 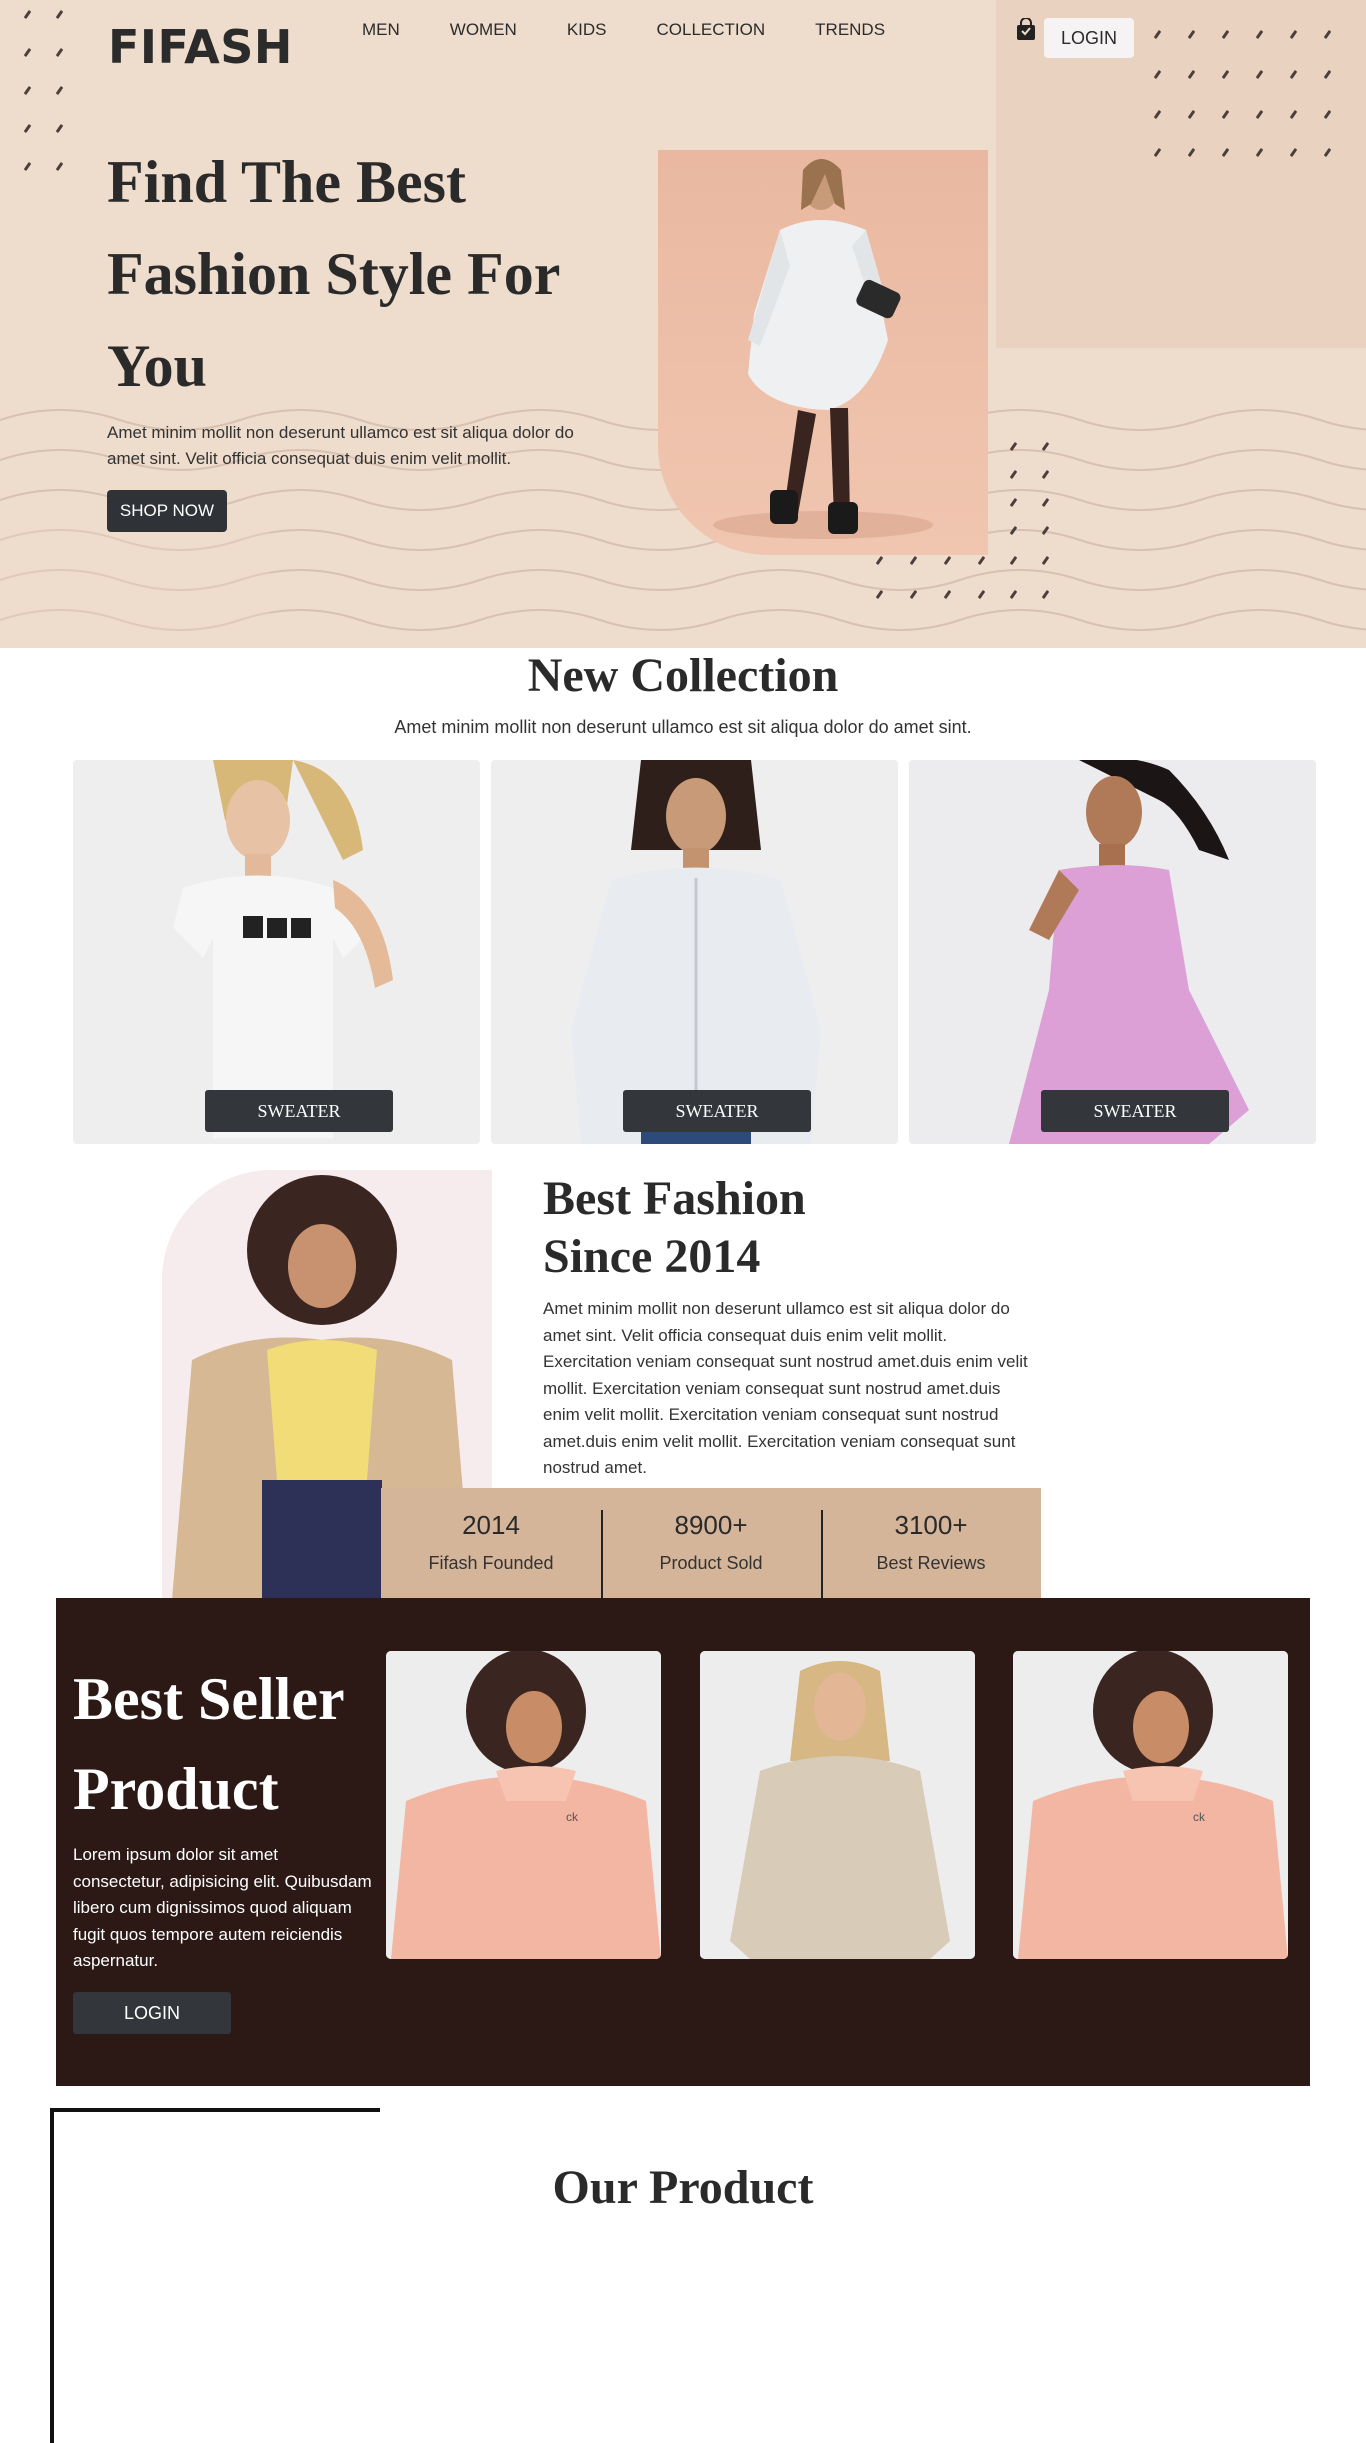 I want to click on product-photo-beige-sweater, so click(x=837, y=1805).